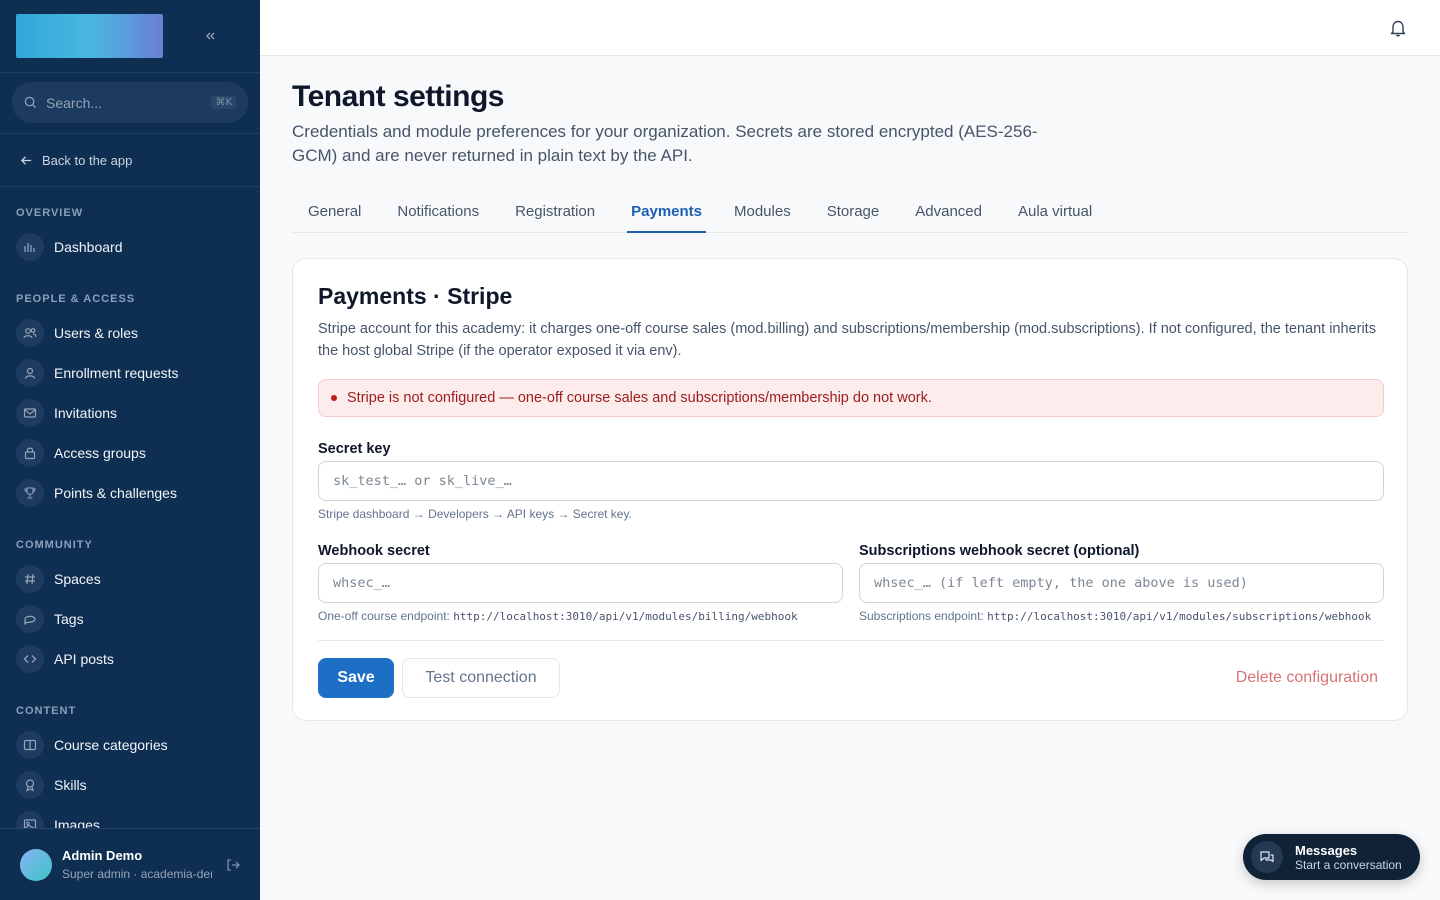  I want to click on sidebar-search-container: Search... ⌘K, so click(130, 103).